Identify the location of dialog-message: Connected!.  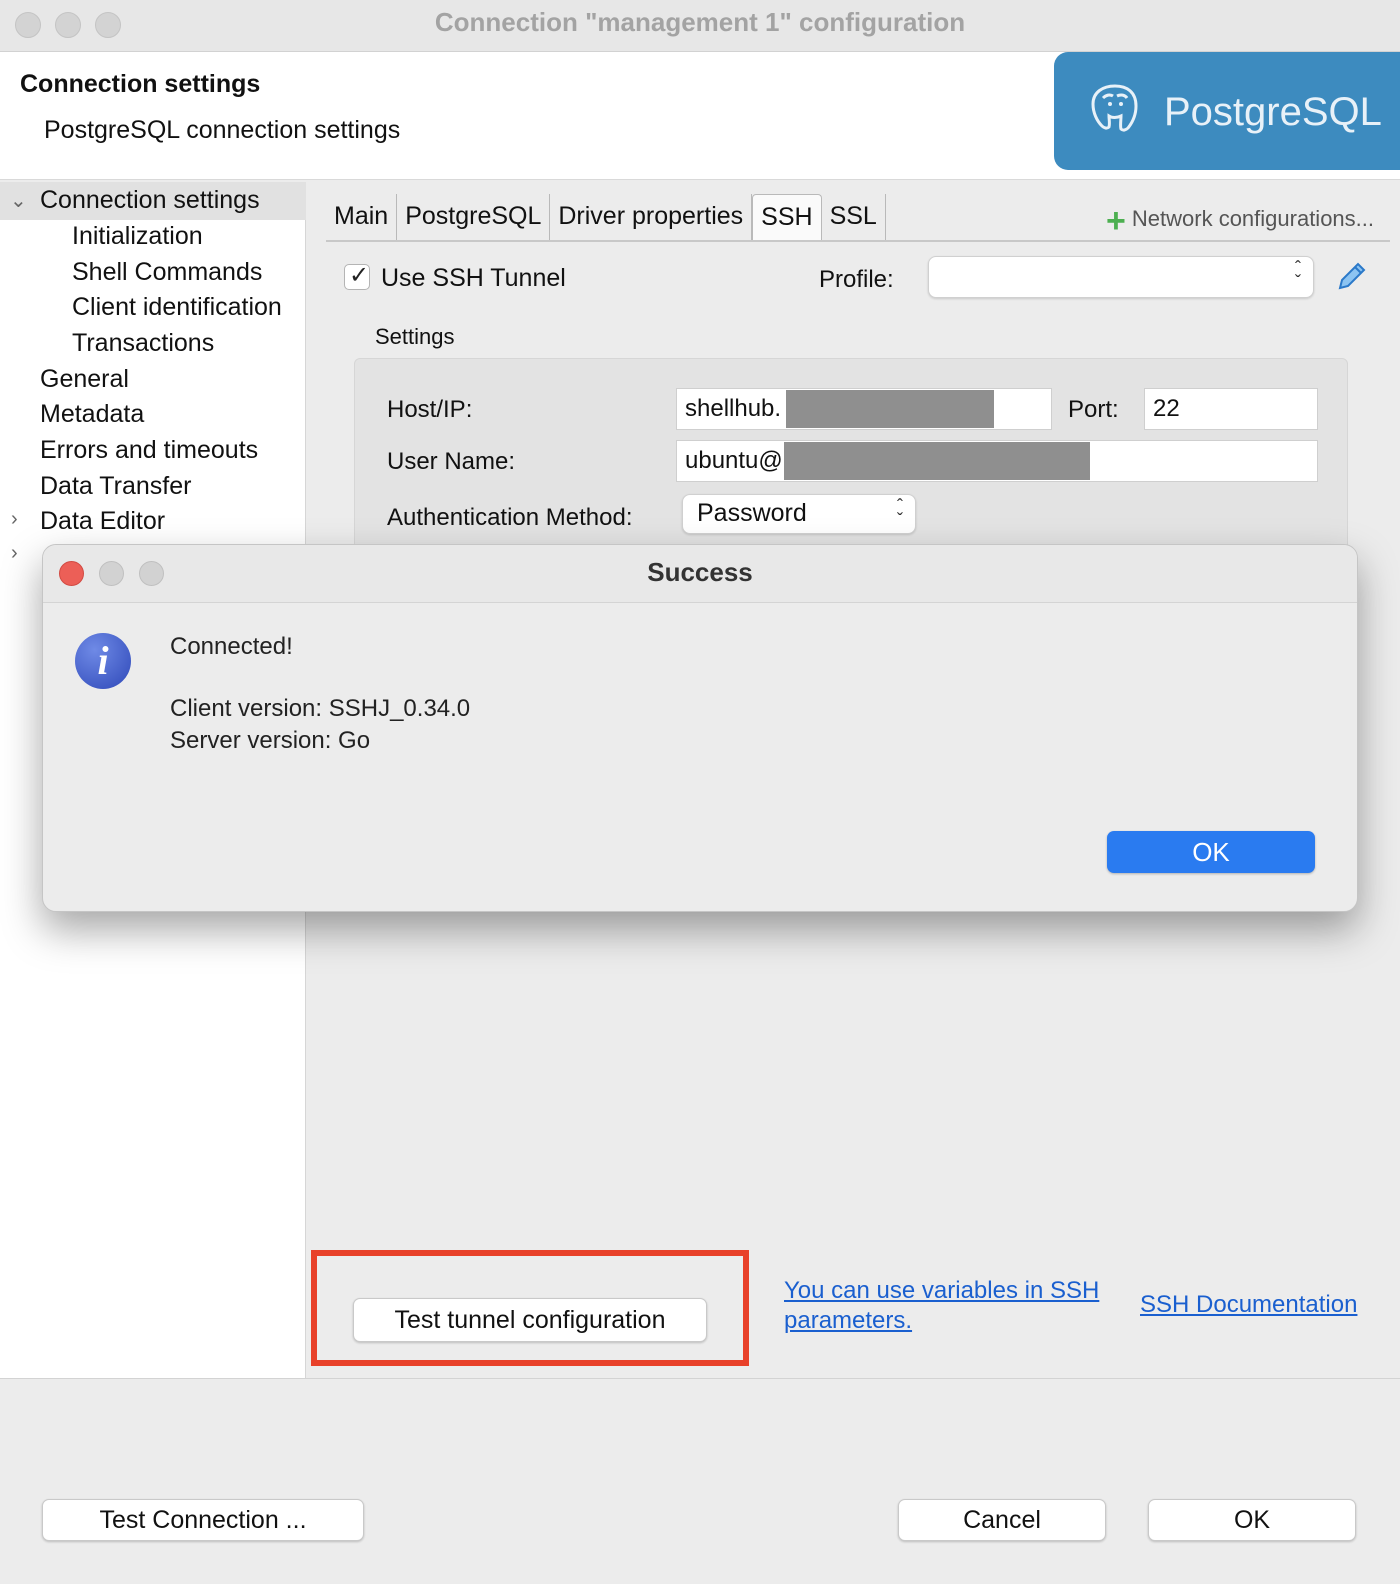
(231, 646).